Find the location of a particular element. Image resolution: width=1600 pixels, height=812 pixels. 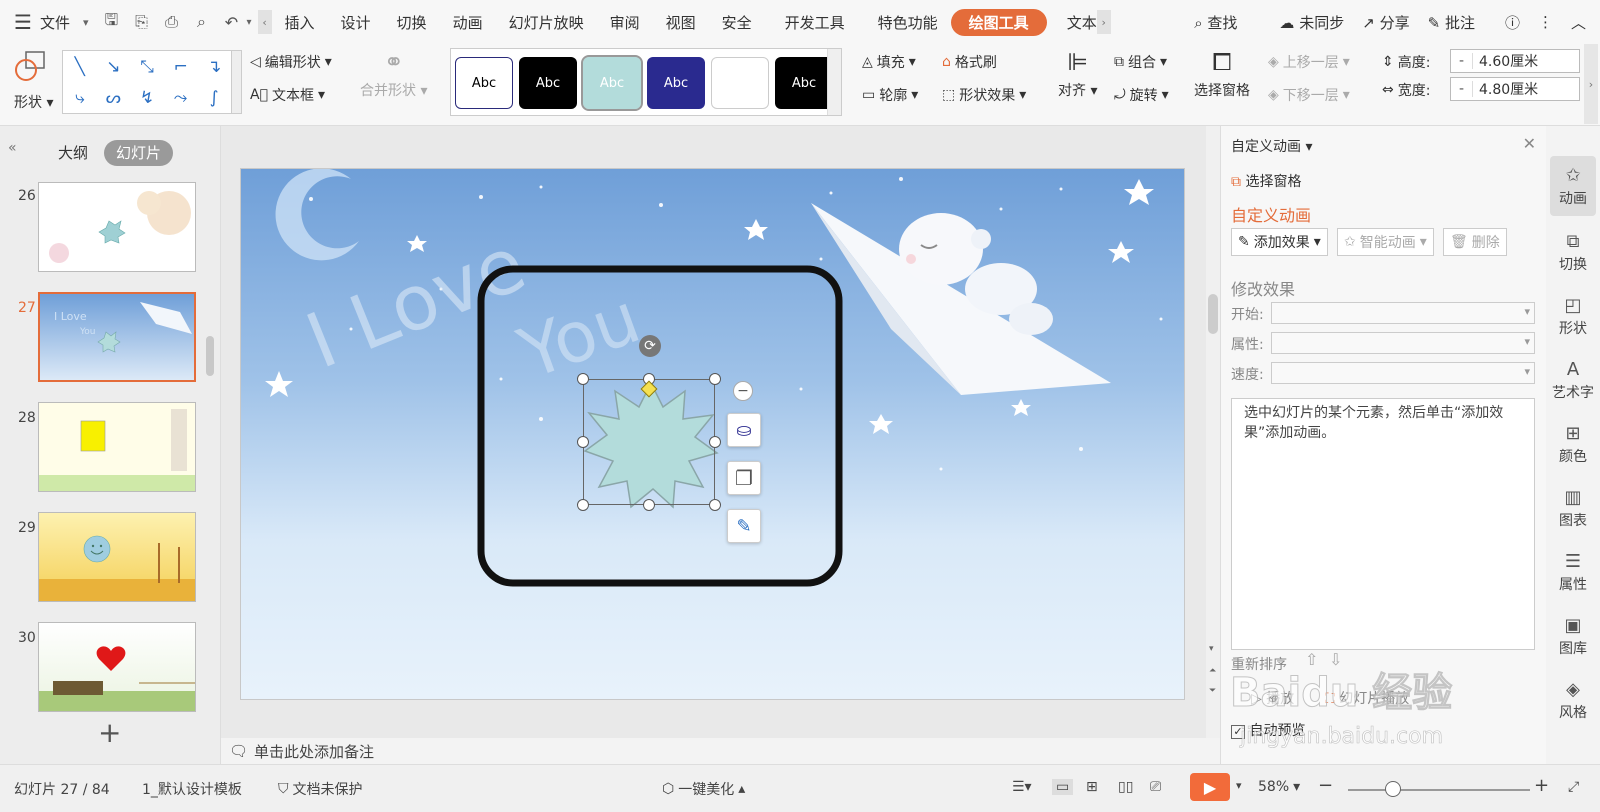

smart-animation-button: ✩ 智能动画 ▾ is located at coordinates (1385, 242).